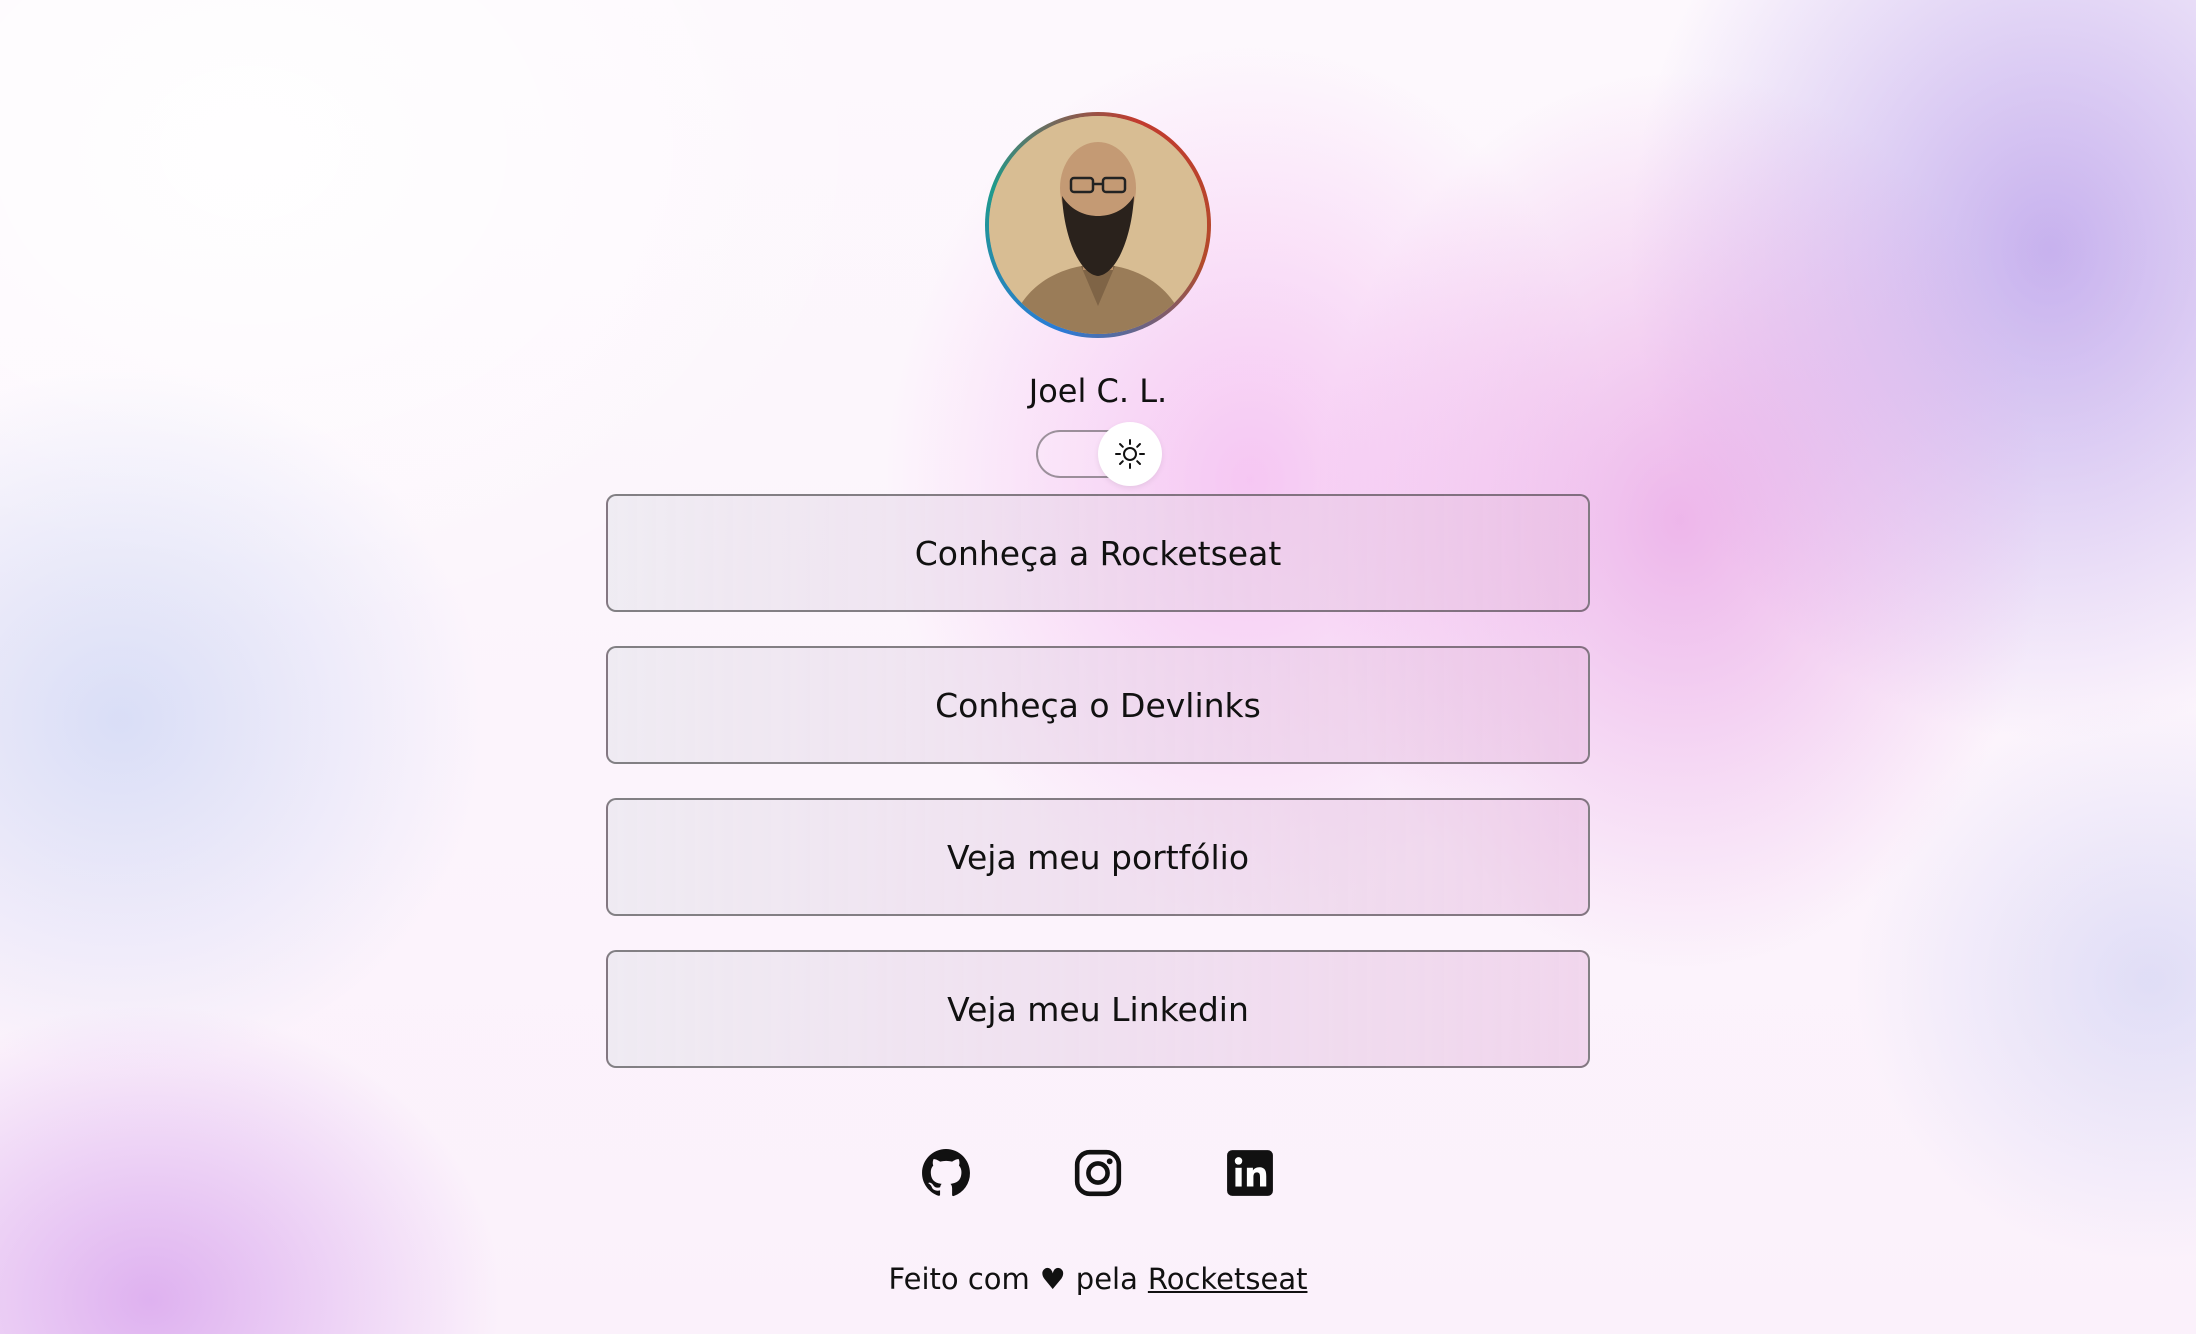  What do you see at coordinates (1228, 1279) in the screenshot?
I see `footer-rocketseat-link: Rocketseat` at bounding box center [1228, 1279].